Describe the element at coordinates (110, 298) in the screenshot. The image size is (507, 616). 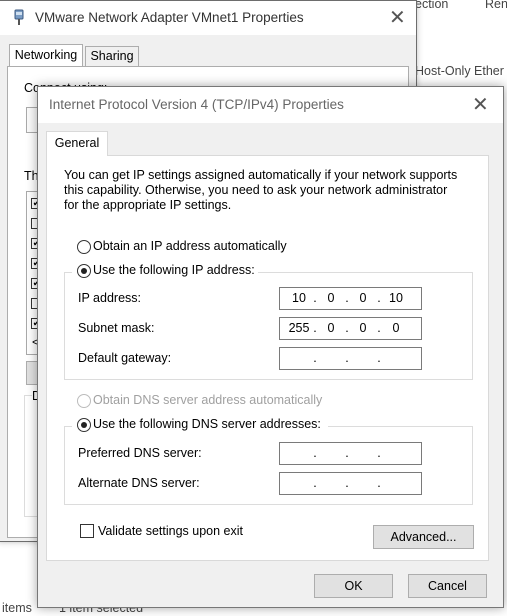
I see `ip-address-label: IP address:` at that location.